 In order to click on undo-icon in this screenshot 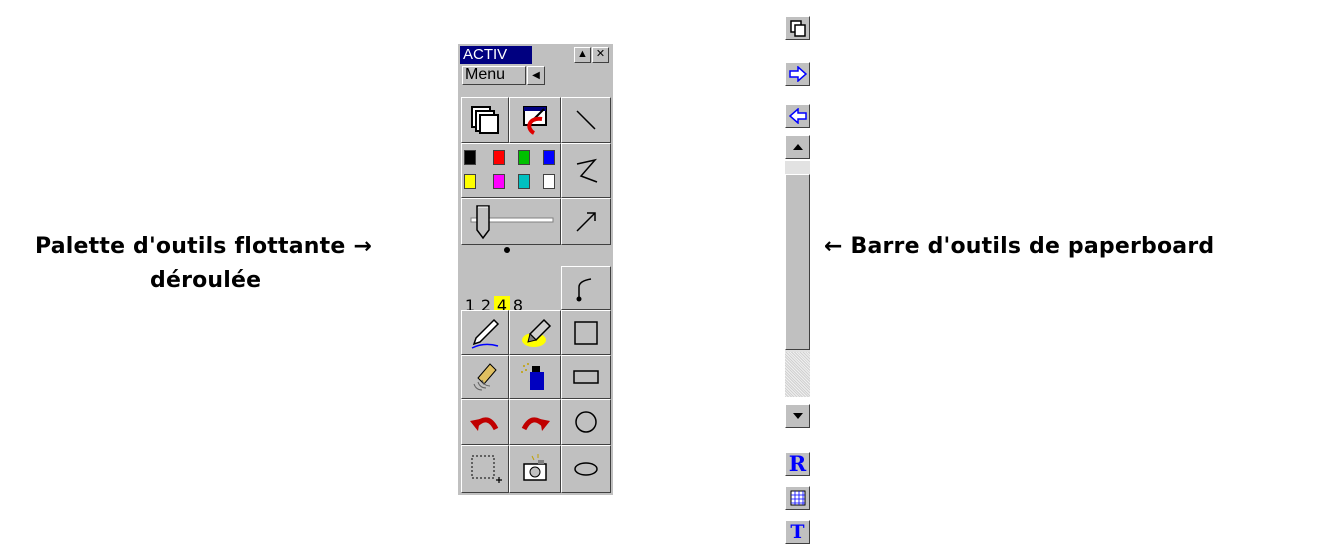, I will do `click(484, 424)`.